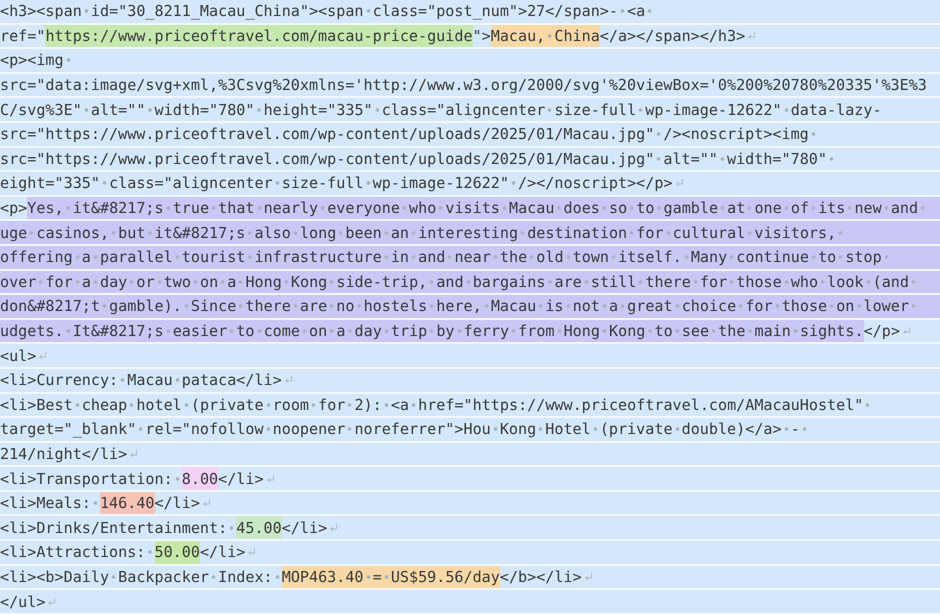 The image size is (940, 614). I want to click on highlighted-text: 45.00, so click(259, 528).